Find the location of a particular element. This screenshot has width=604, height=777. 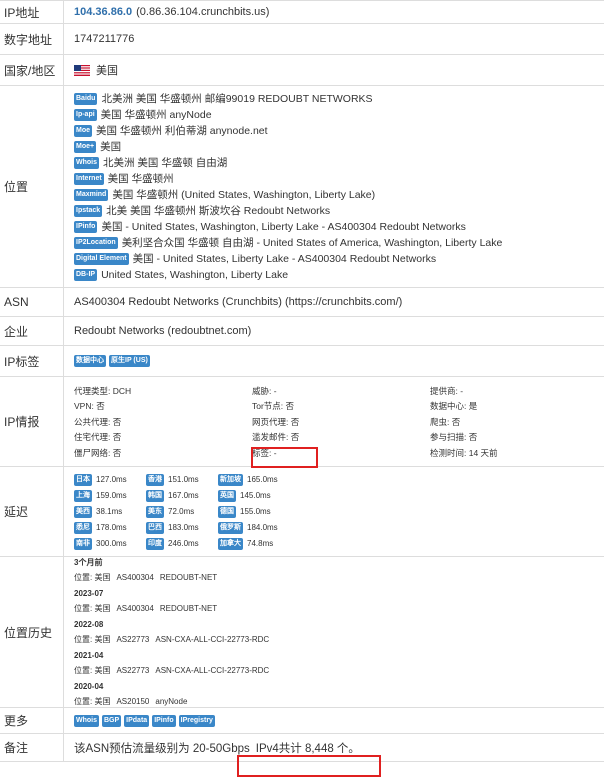

location-text: 美国 华盛顿州 anyNode is located at coordinates (156, 115).